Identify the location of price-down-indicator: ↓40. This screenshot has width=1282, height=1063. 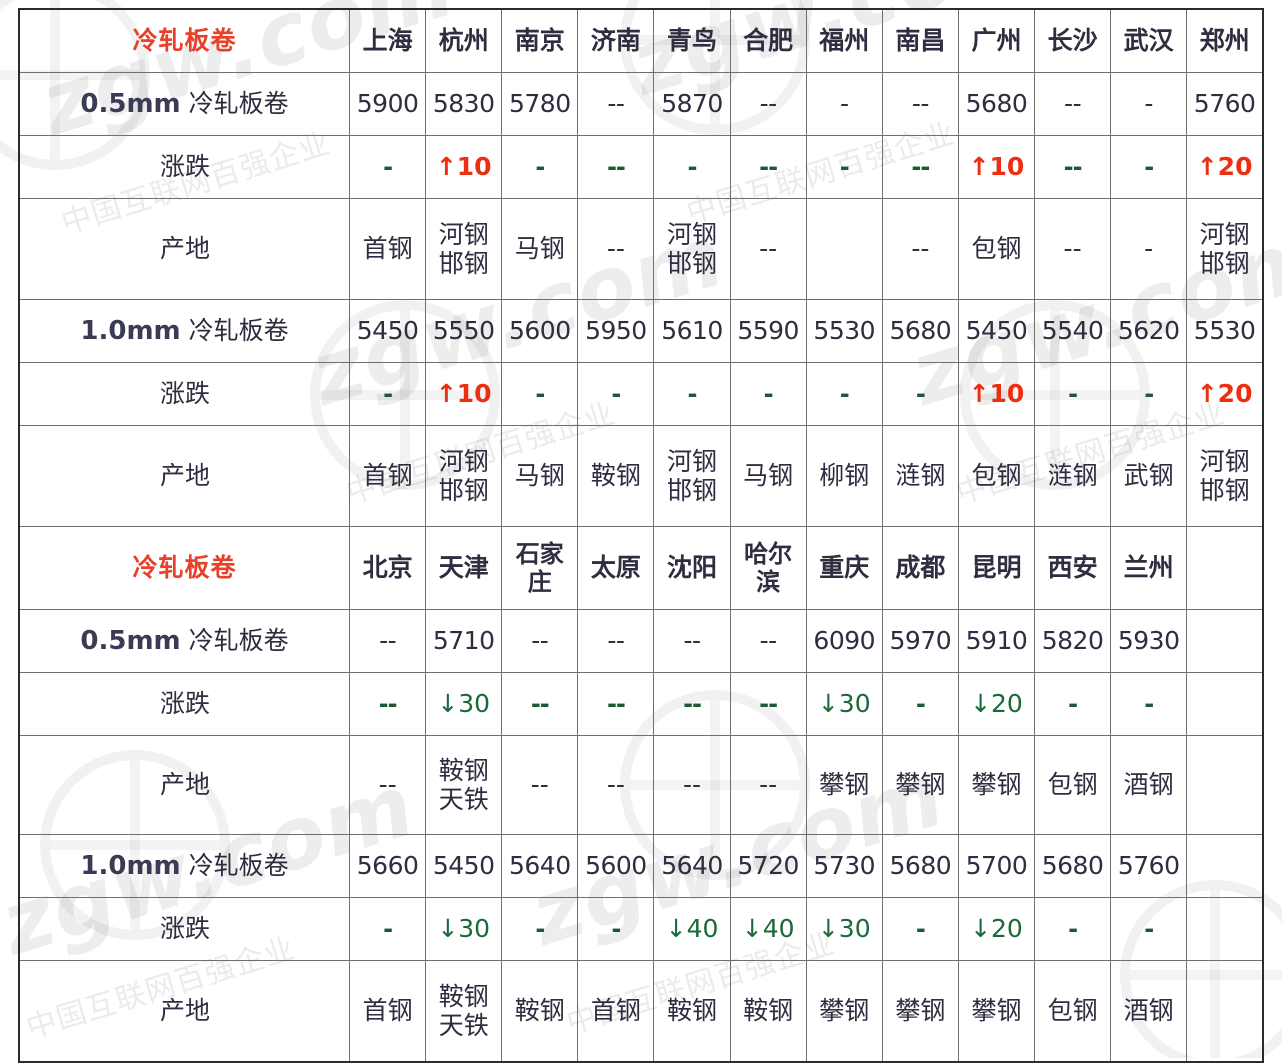
(768, 929).